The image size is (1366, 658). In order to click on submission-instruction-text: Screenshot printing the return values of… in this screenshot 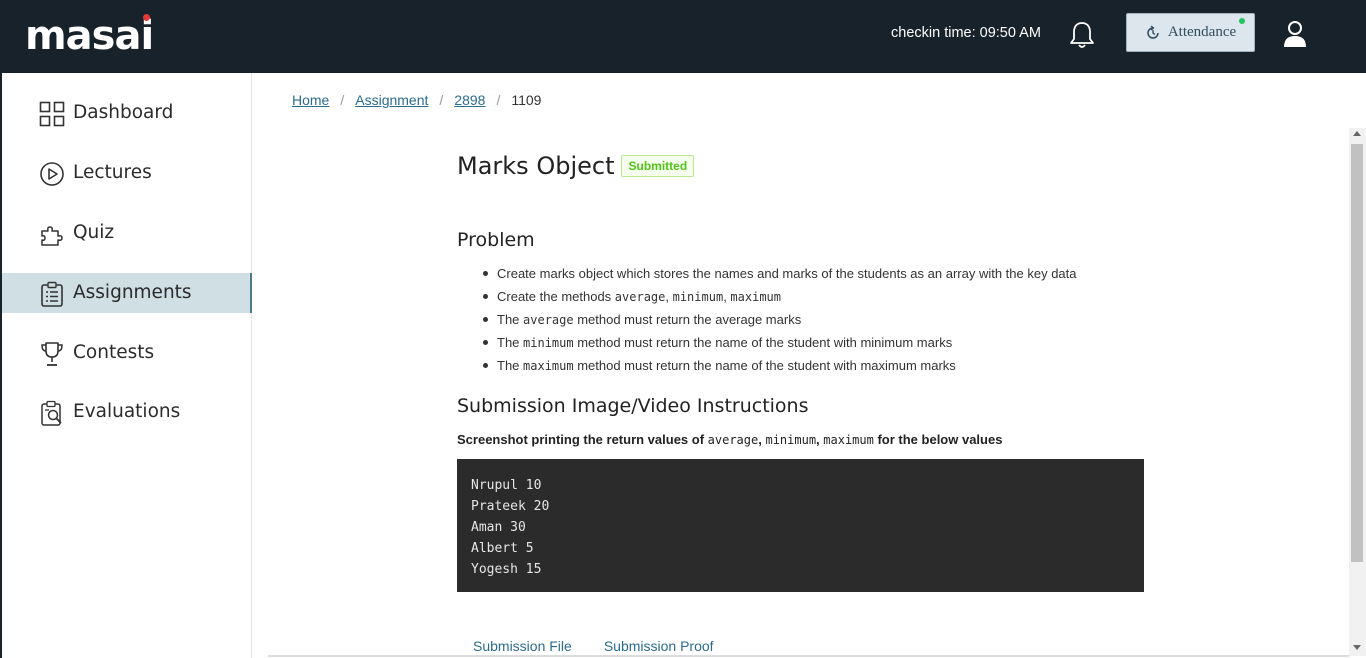, I will do `click(730, 439)`.